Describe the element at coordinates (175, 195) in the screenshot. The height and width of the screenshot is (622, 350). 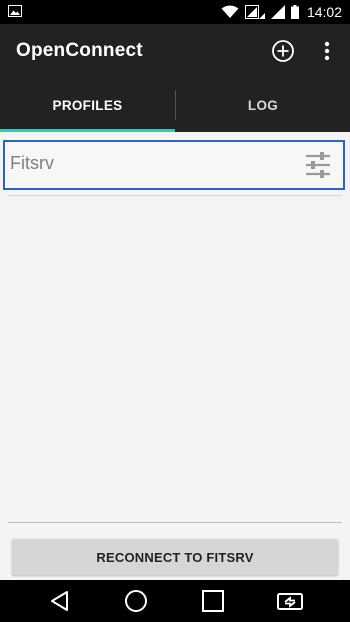
I see `list-divider` at that location.